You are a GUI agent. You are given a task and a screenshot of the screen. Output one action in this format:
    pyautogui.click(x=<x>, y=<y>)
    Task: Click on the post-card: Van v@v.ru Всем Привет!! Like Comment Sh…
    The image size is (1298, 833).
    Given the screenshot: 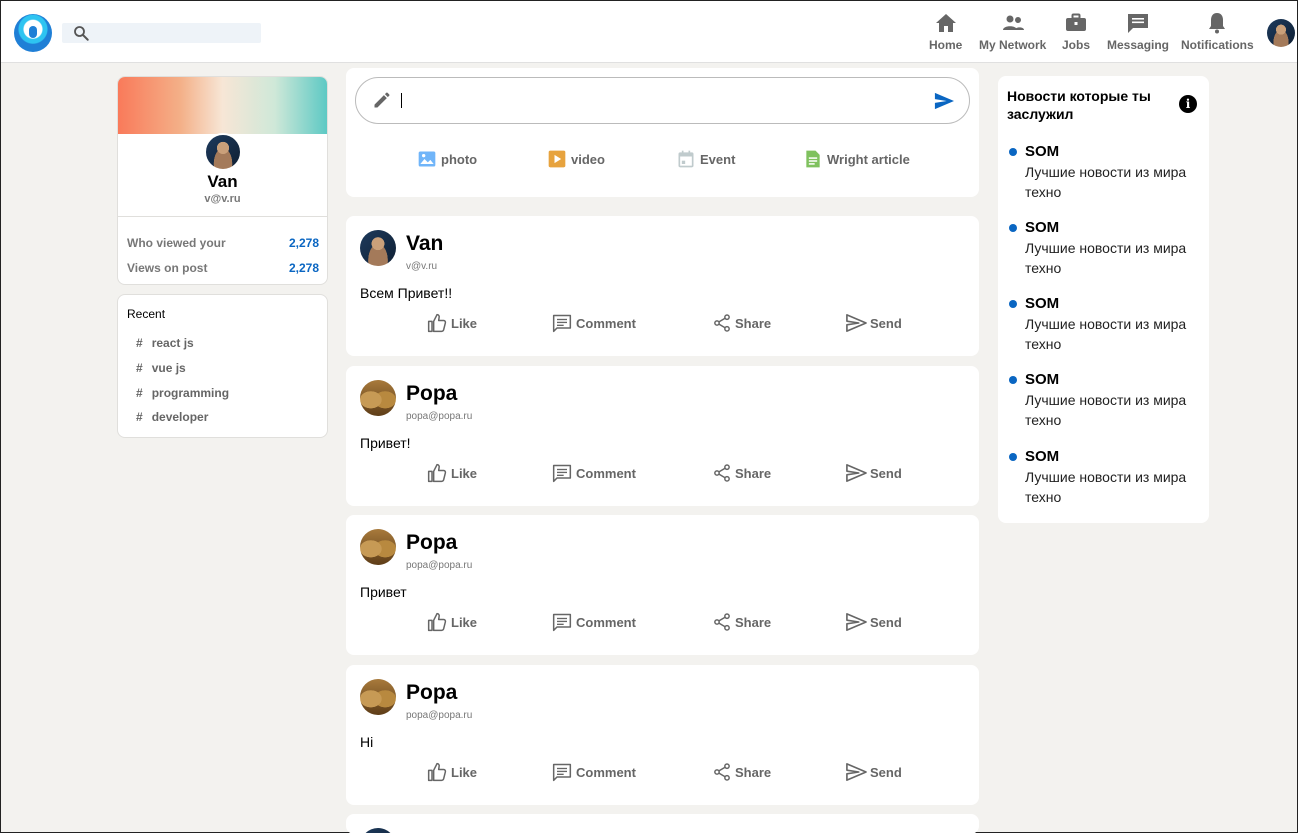 What is the action you would take?
    pyautogui.click(x=662, y=286)
    